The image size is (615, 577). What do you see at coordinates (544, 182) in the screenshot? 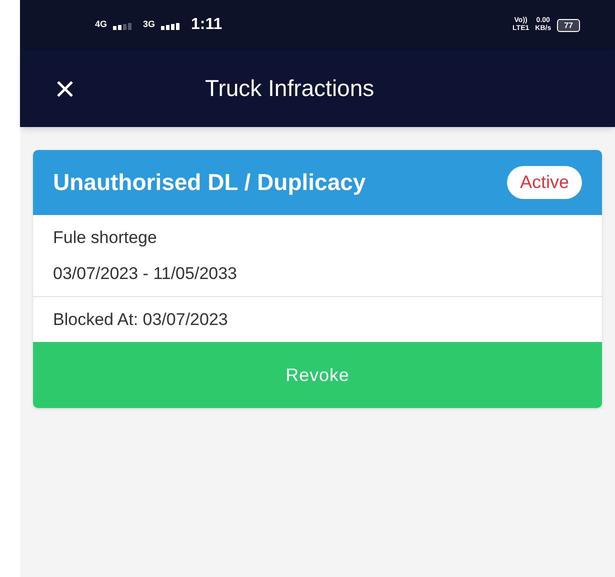
I see `status-badge: Active` at bounding box center [544, 182].